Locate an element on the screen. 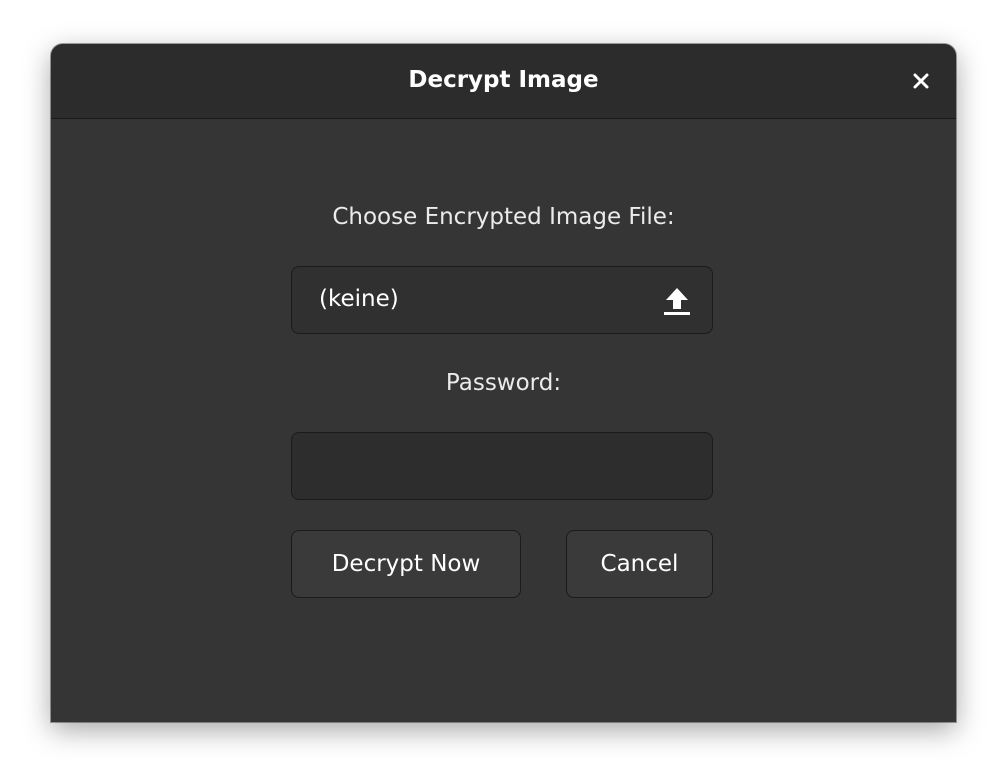  title-bar: Decrypt Image is located at coordinates (503, 81).